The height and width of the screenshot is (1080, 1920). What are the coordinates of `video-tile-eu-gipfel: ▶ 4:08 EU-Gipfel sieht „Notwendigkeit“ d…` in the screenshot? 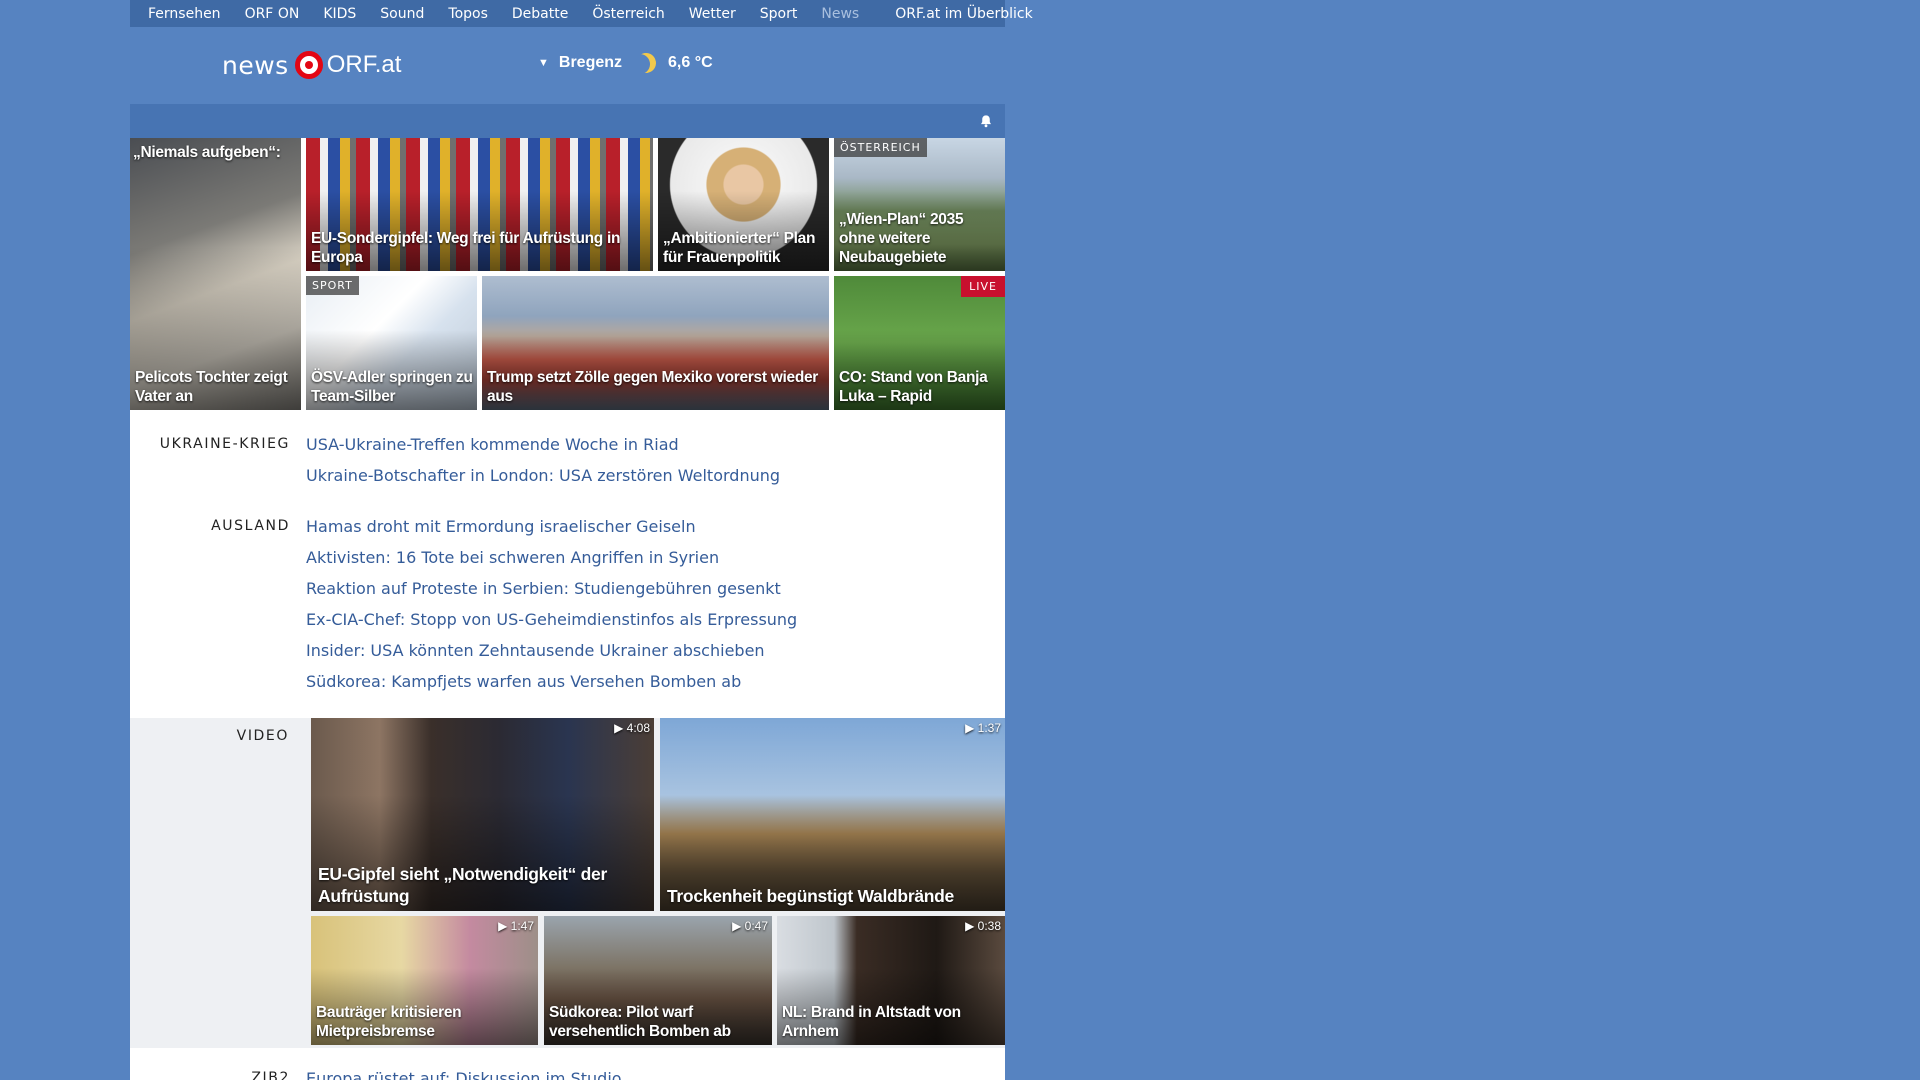 It's located at (482, 814).